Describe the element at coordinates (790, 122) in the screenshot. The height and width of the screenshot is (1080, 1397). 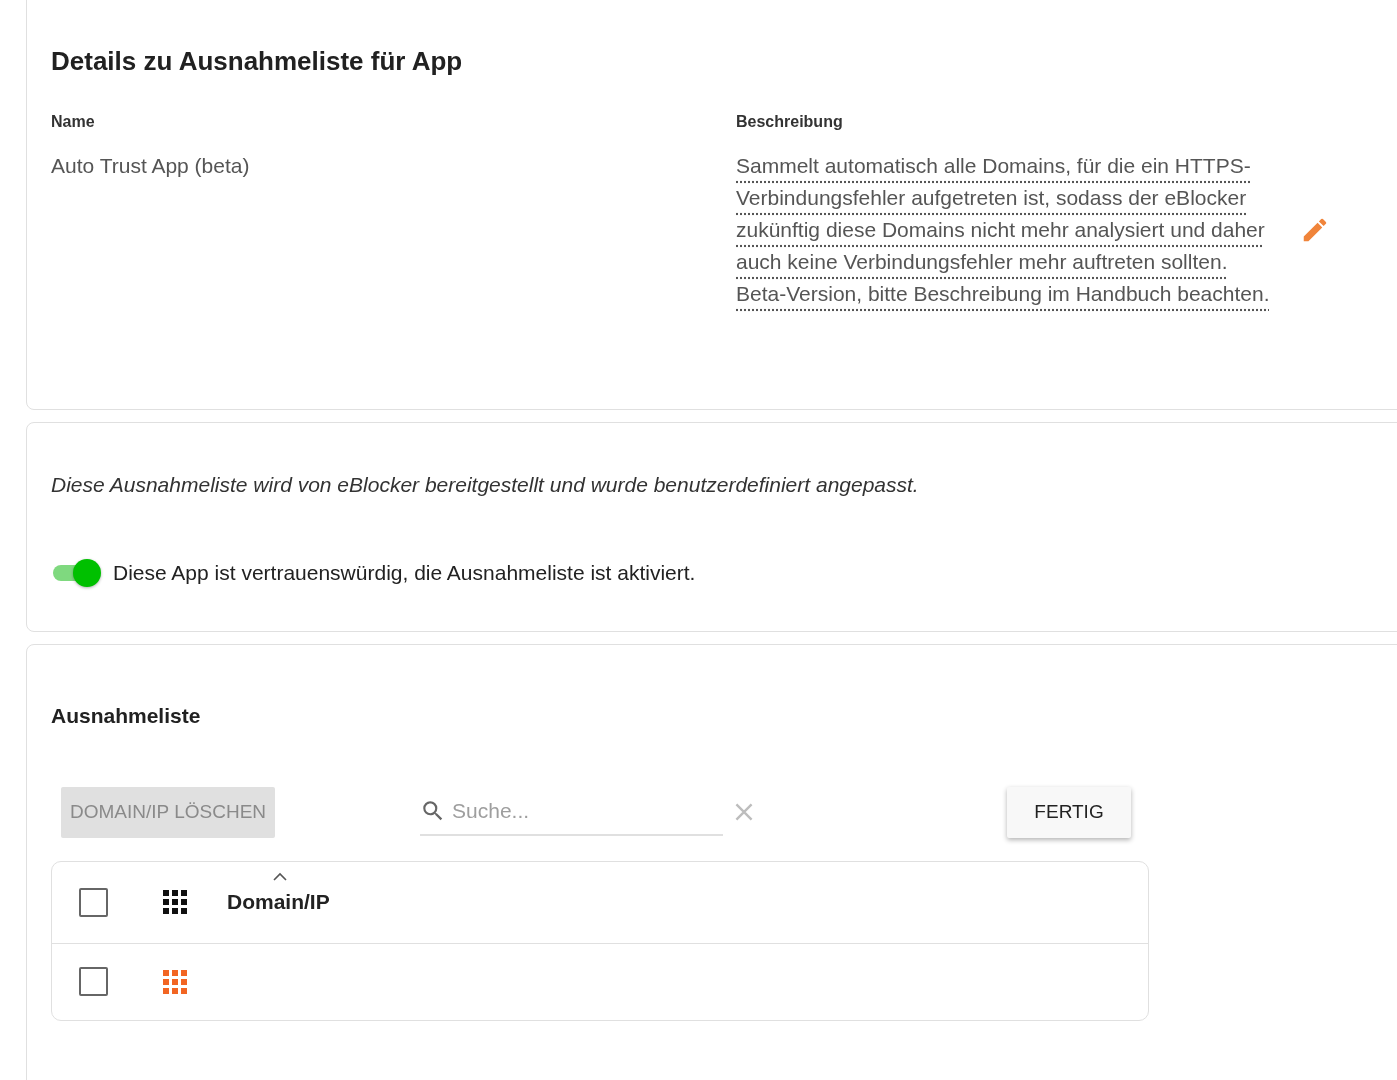
I see `field-label: Beschreibung` at that location.